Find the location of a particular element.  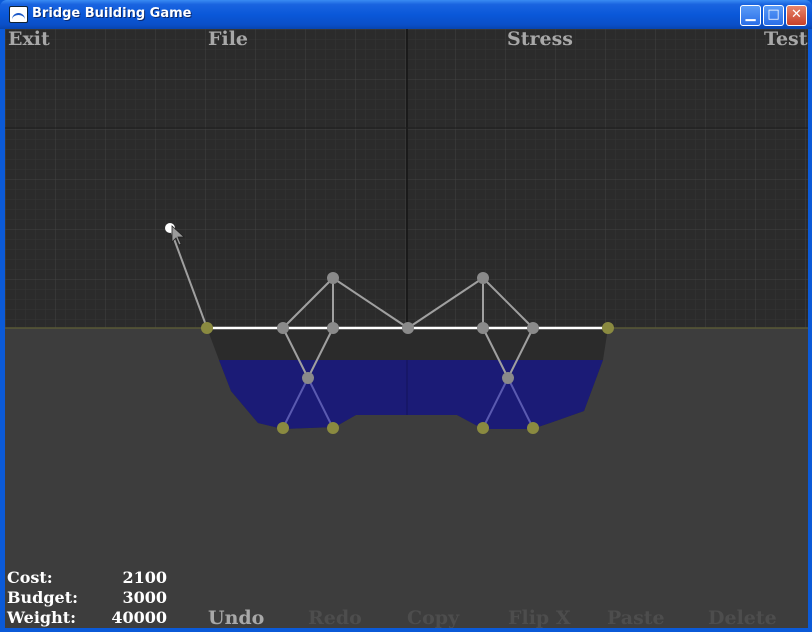

maximize-icon: □ is located at coordinates (773, 14).